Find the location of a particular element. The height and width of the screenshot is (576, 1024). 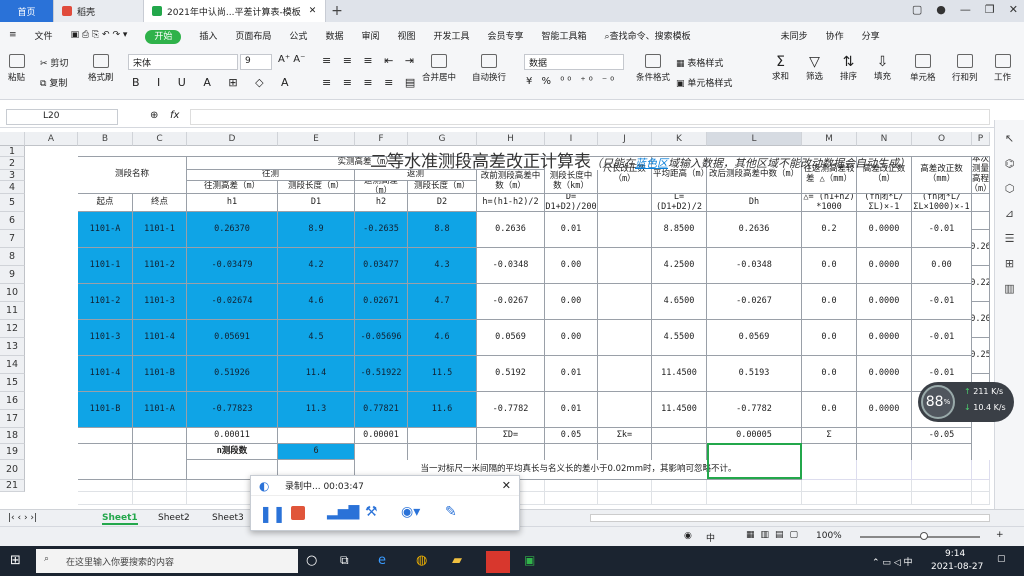

table-cell: 11.5 is located at coordinates (442, 374).